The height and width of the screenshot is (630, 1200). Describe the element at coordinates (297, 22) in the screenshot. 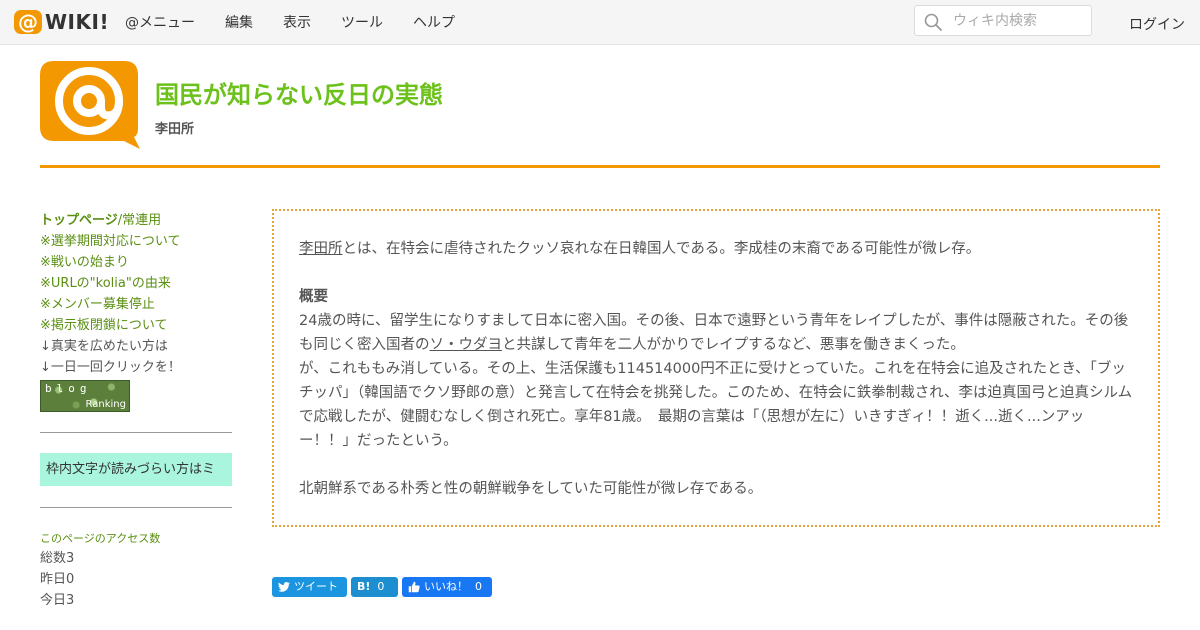

I see `menu-view: 表示` at that location.